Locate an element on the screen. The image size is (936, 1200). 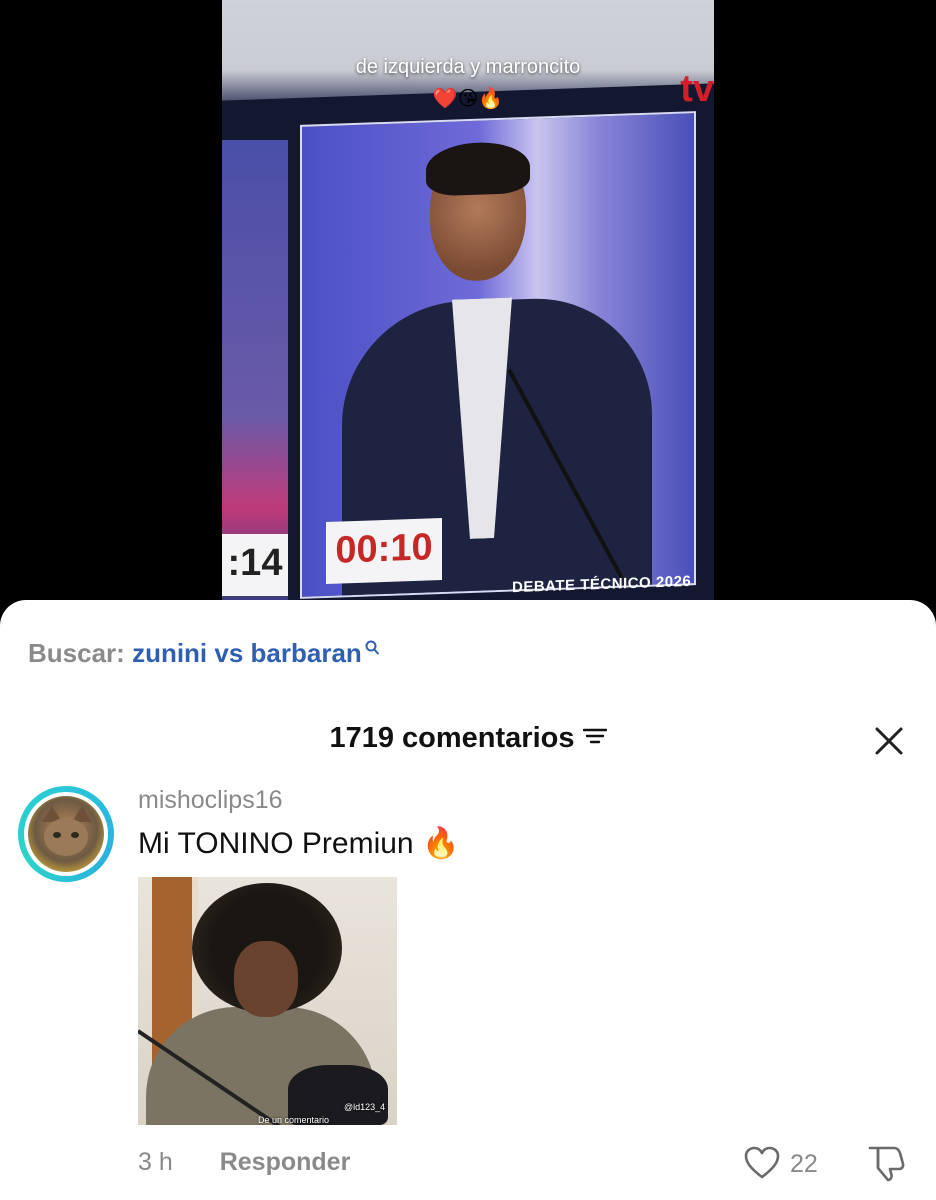
avatar-image is located at coordinates (66, 834).